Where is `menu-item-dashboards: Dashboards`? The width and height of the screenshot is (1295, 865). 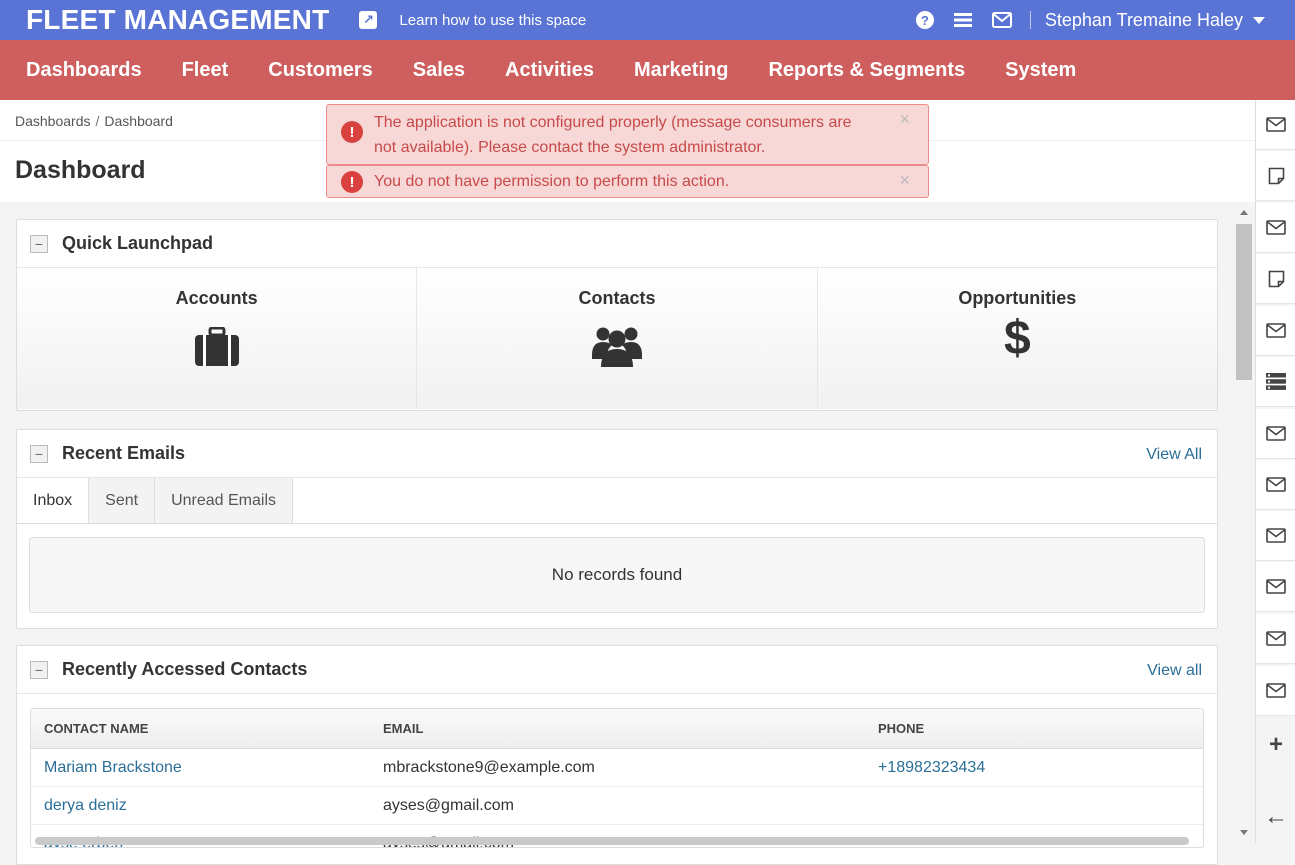
menu-item-dashboards: Dashboards is located at coordinates (84, 70).